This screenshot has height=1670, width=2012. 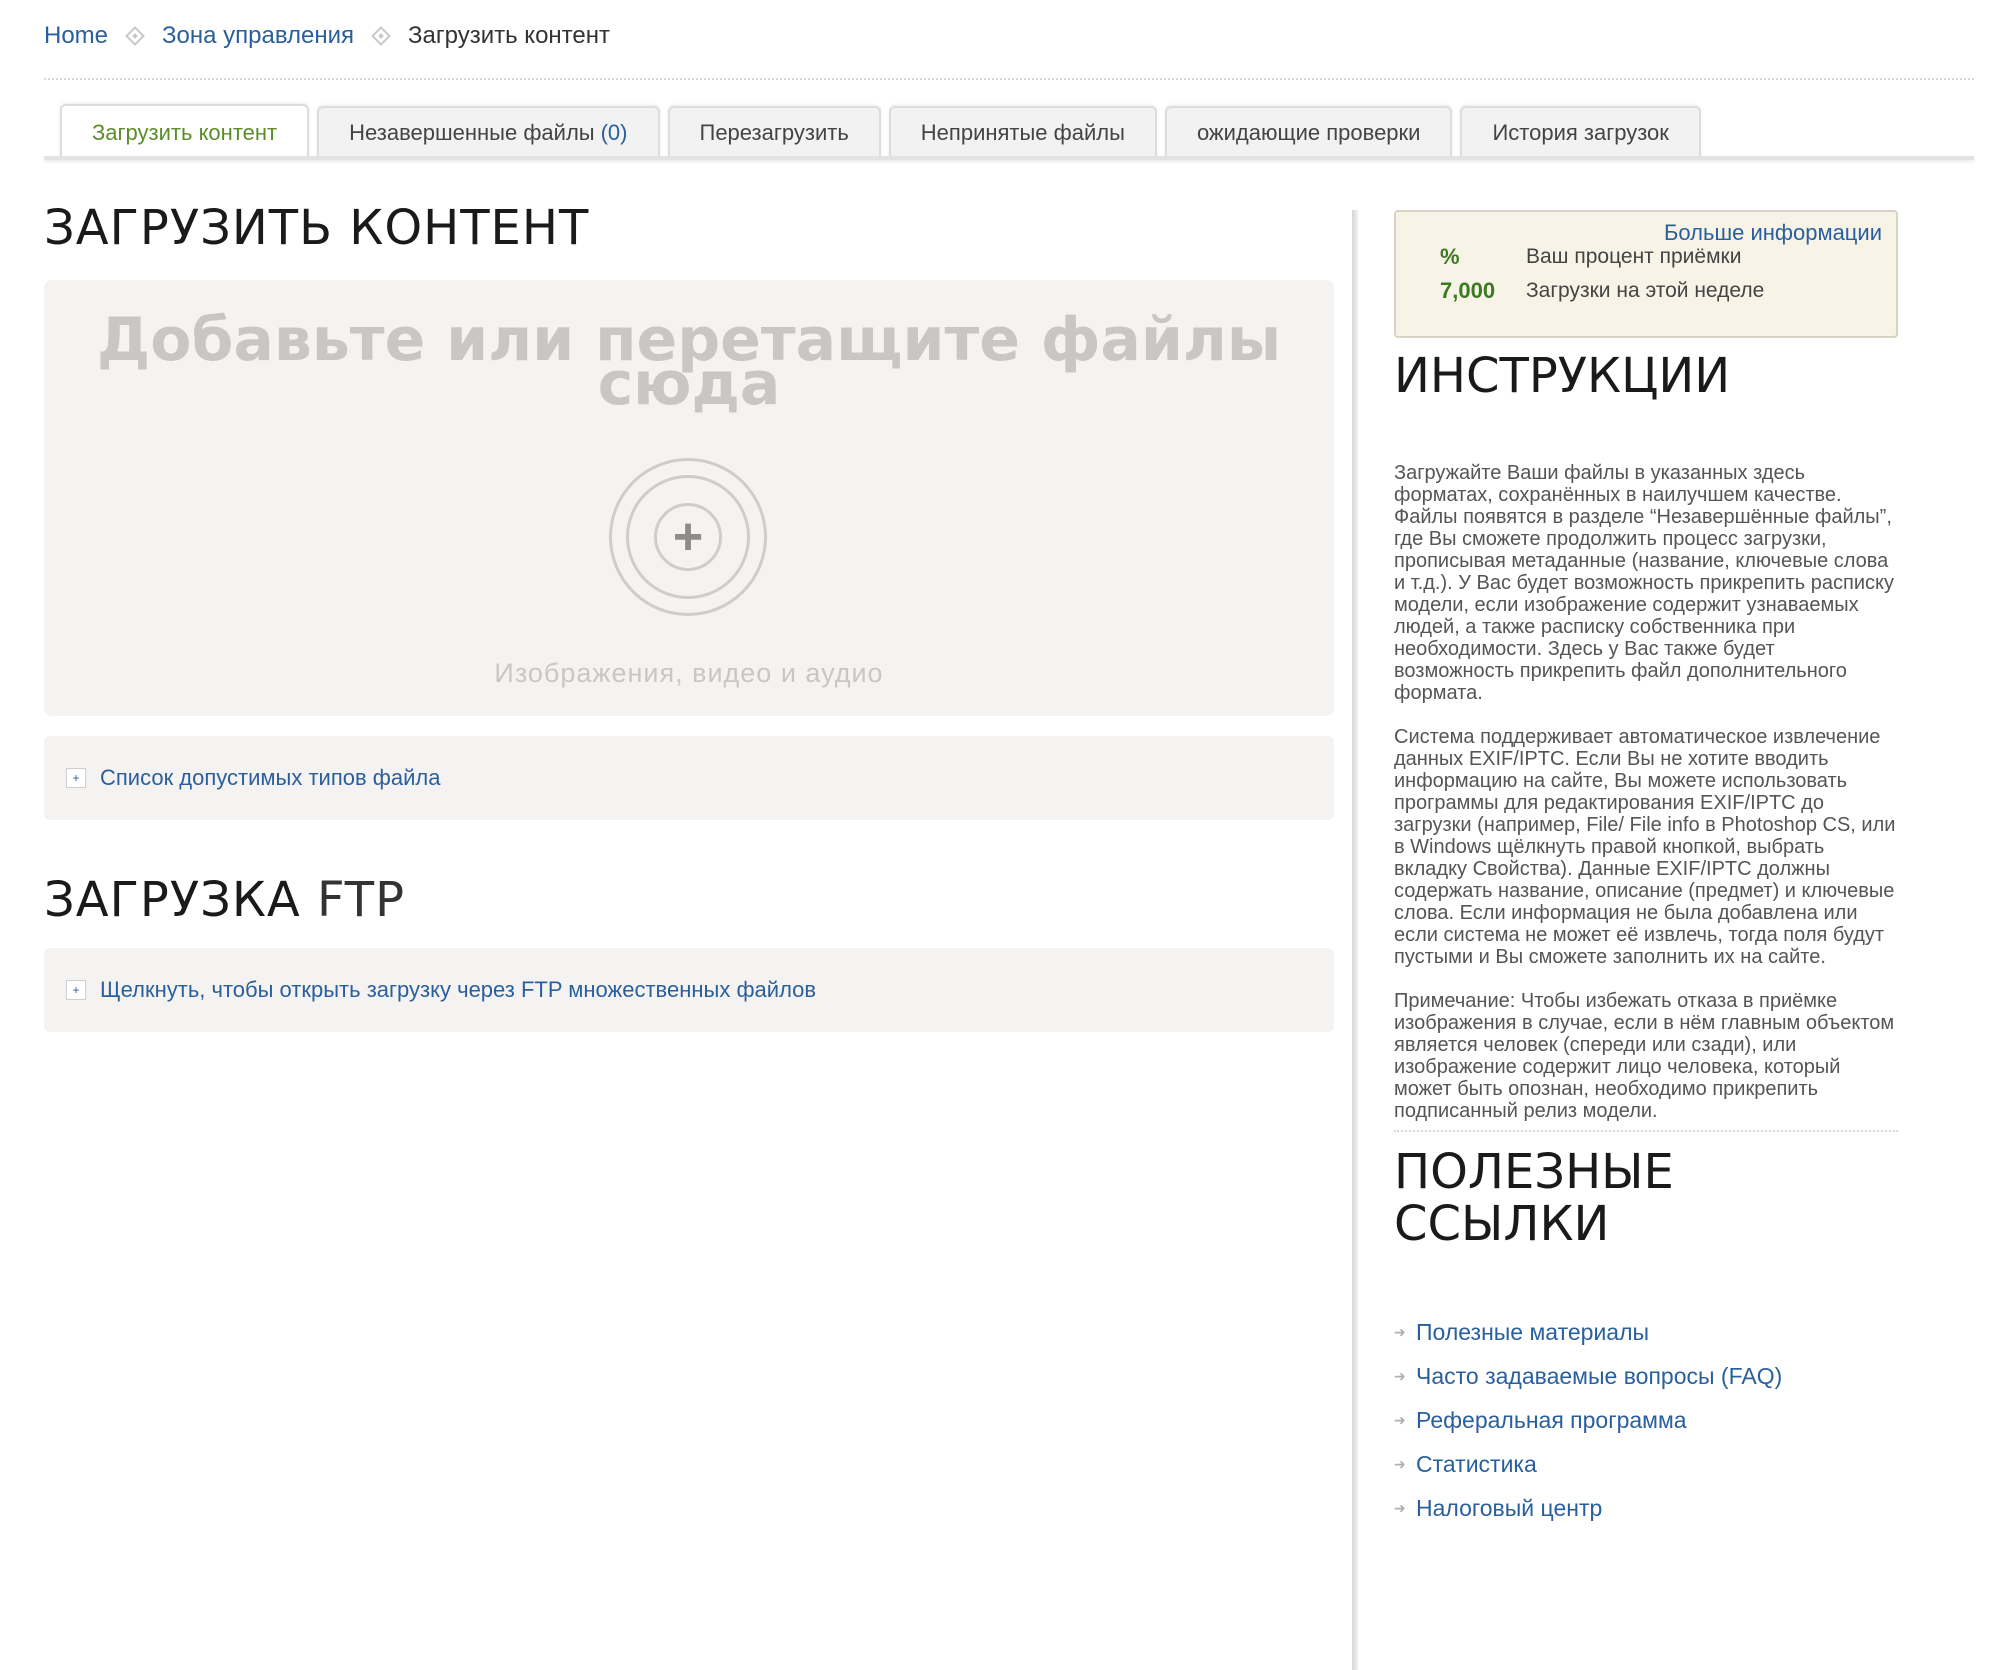 I want to click on faq-link: Часто задаваемые вопросы (FAQ), so click(x=1599, y=1376).